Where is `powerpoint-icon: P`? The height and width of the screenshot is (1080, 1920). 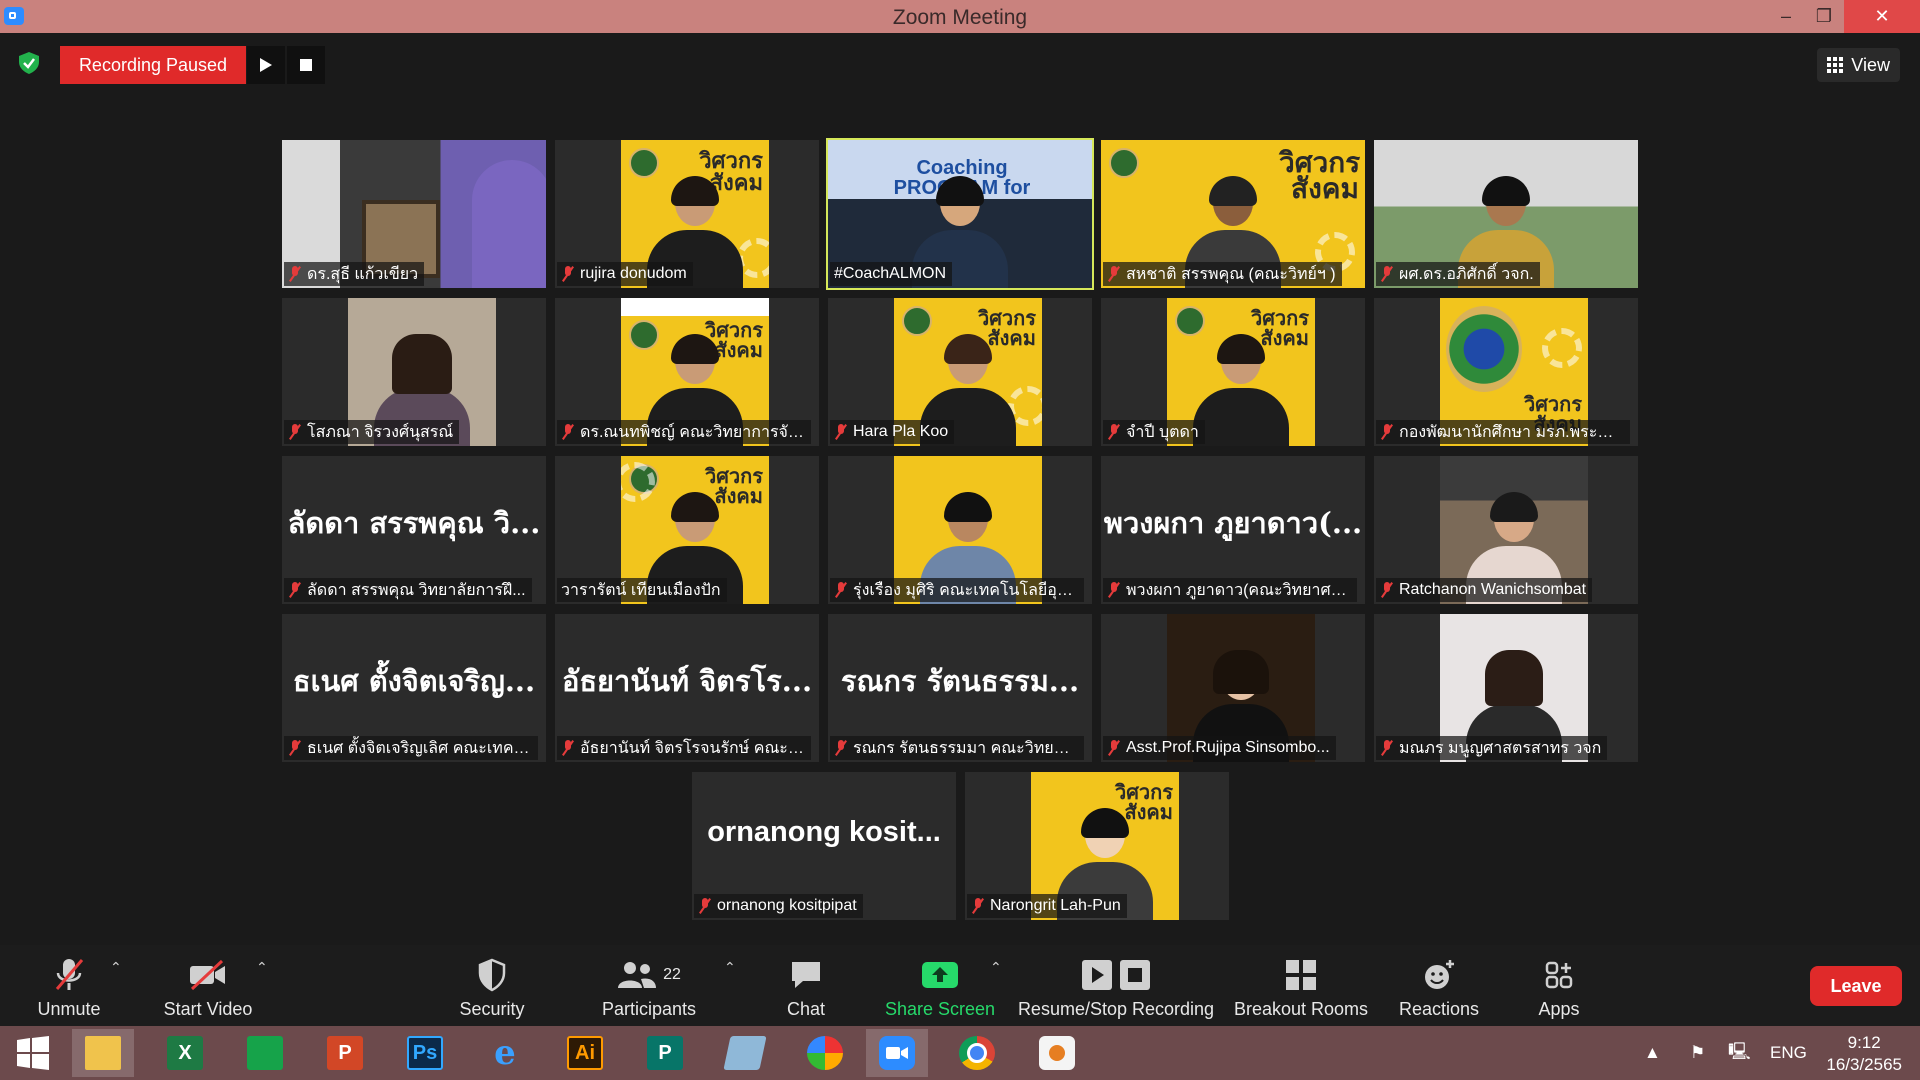 powerpoint-icon: P is located at coordinates (345, 1053).